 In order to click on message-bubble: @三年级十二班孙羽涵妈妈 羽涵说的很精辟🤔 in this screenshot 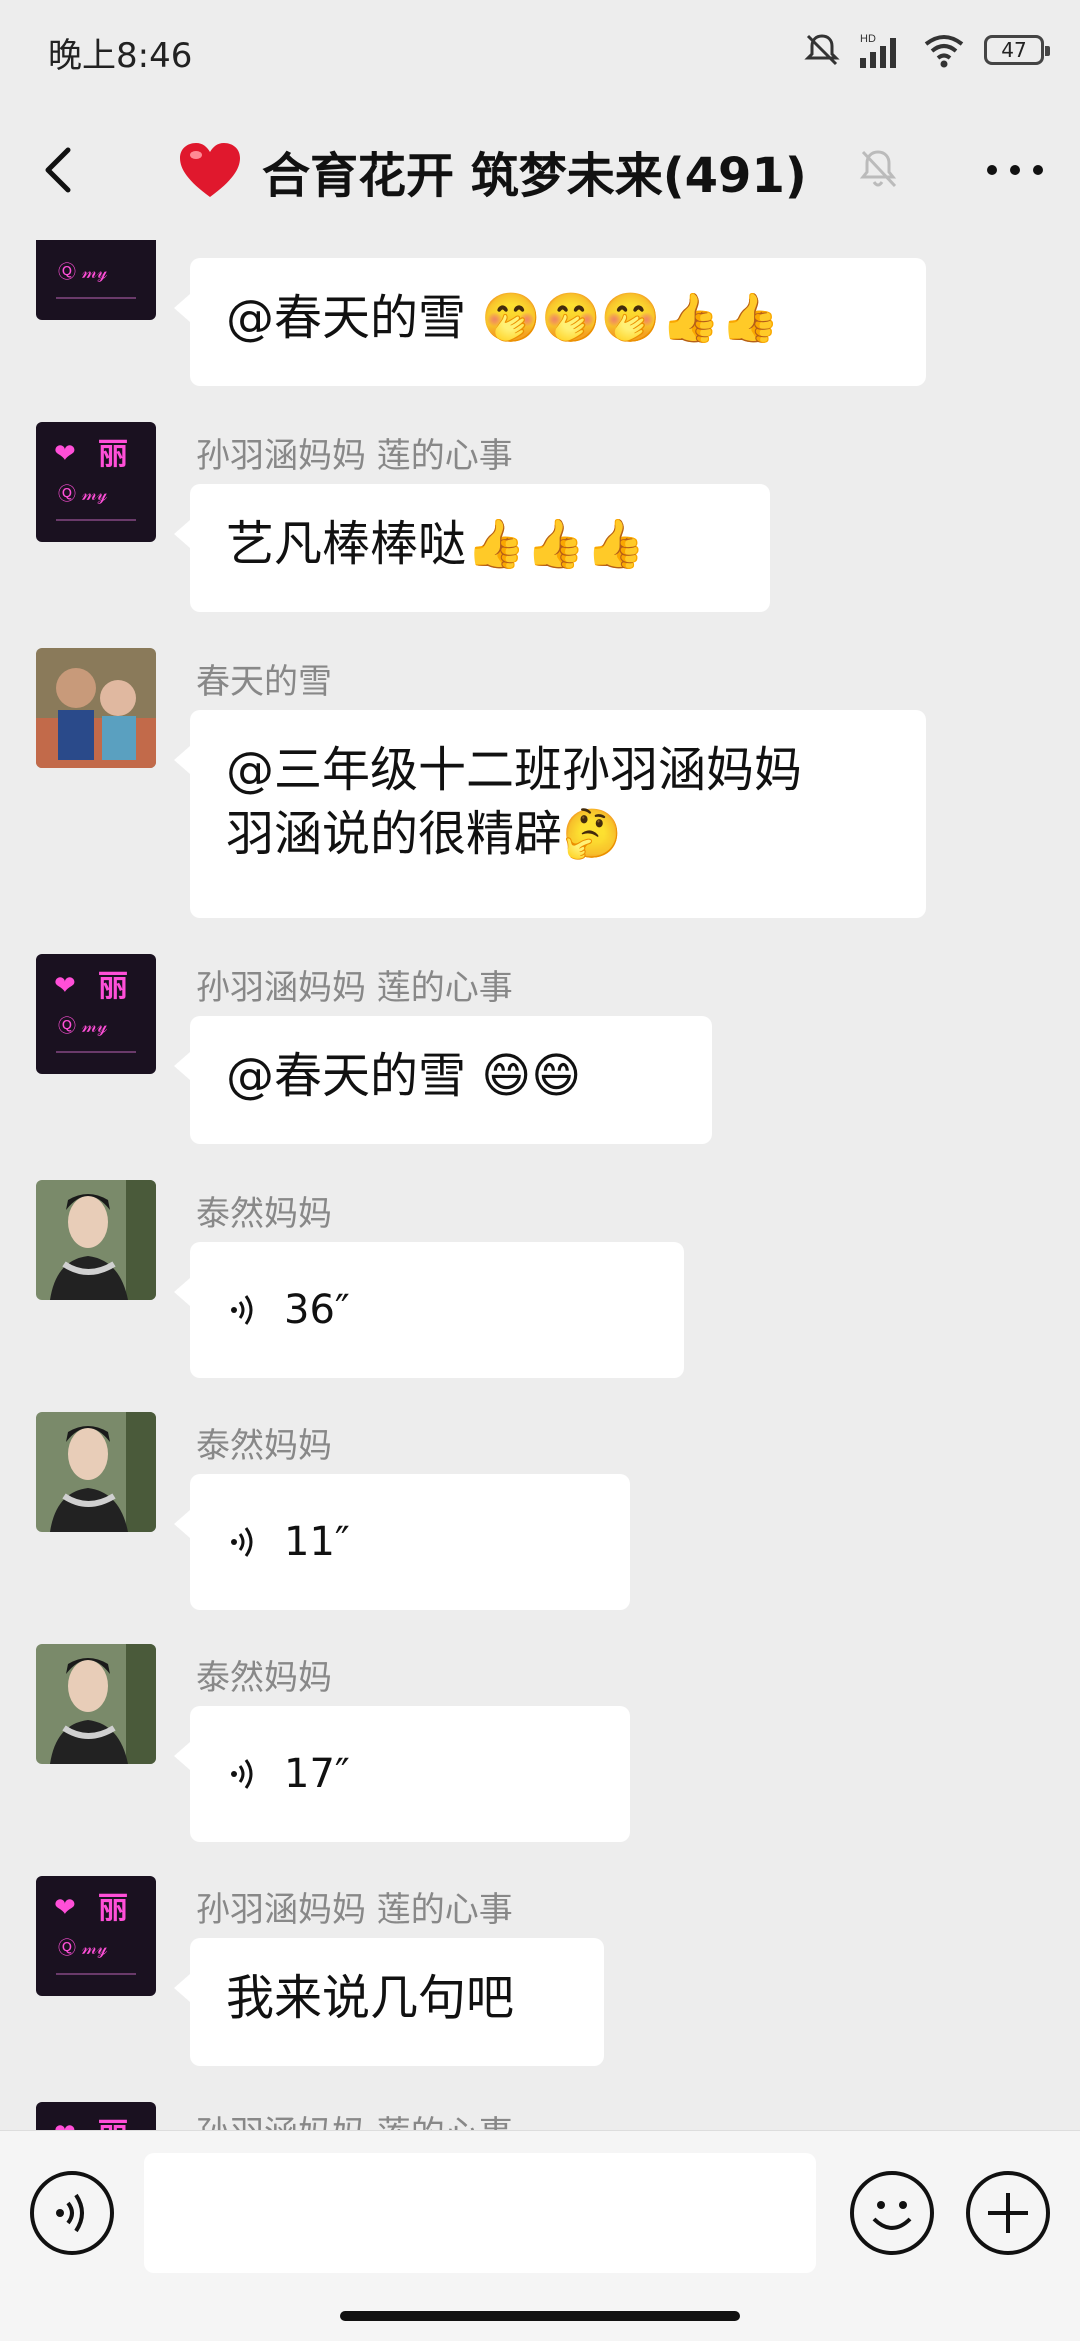, I will do `click(550, 814)`.